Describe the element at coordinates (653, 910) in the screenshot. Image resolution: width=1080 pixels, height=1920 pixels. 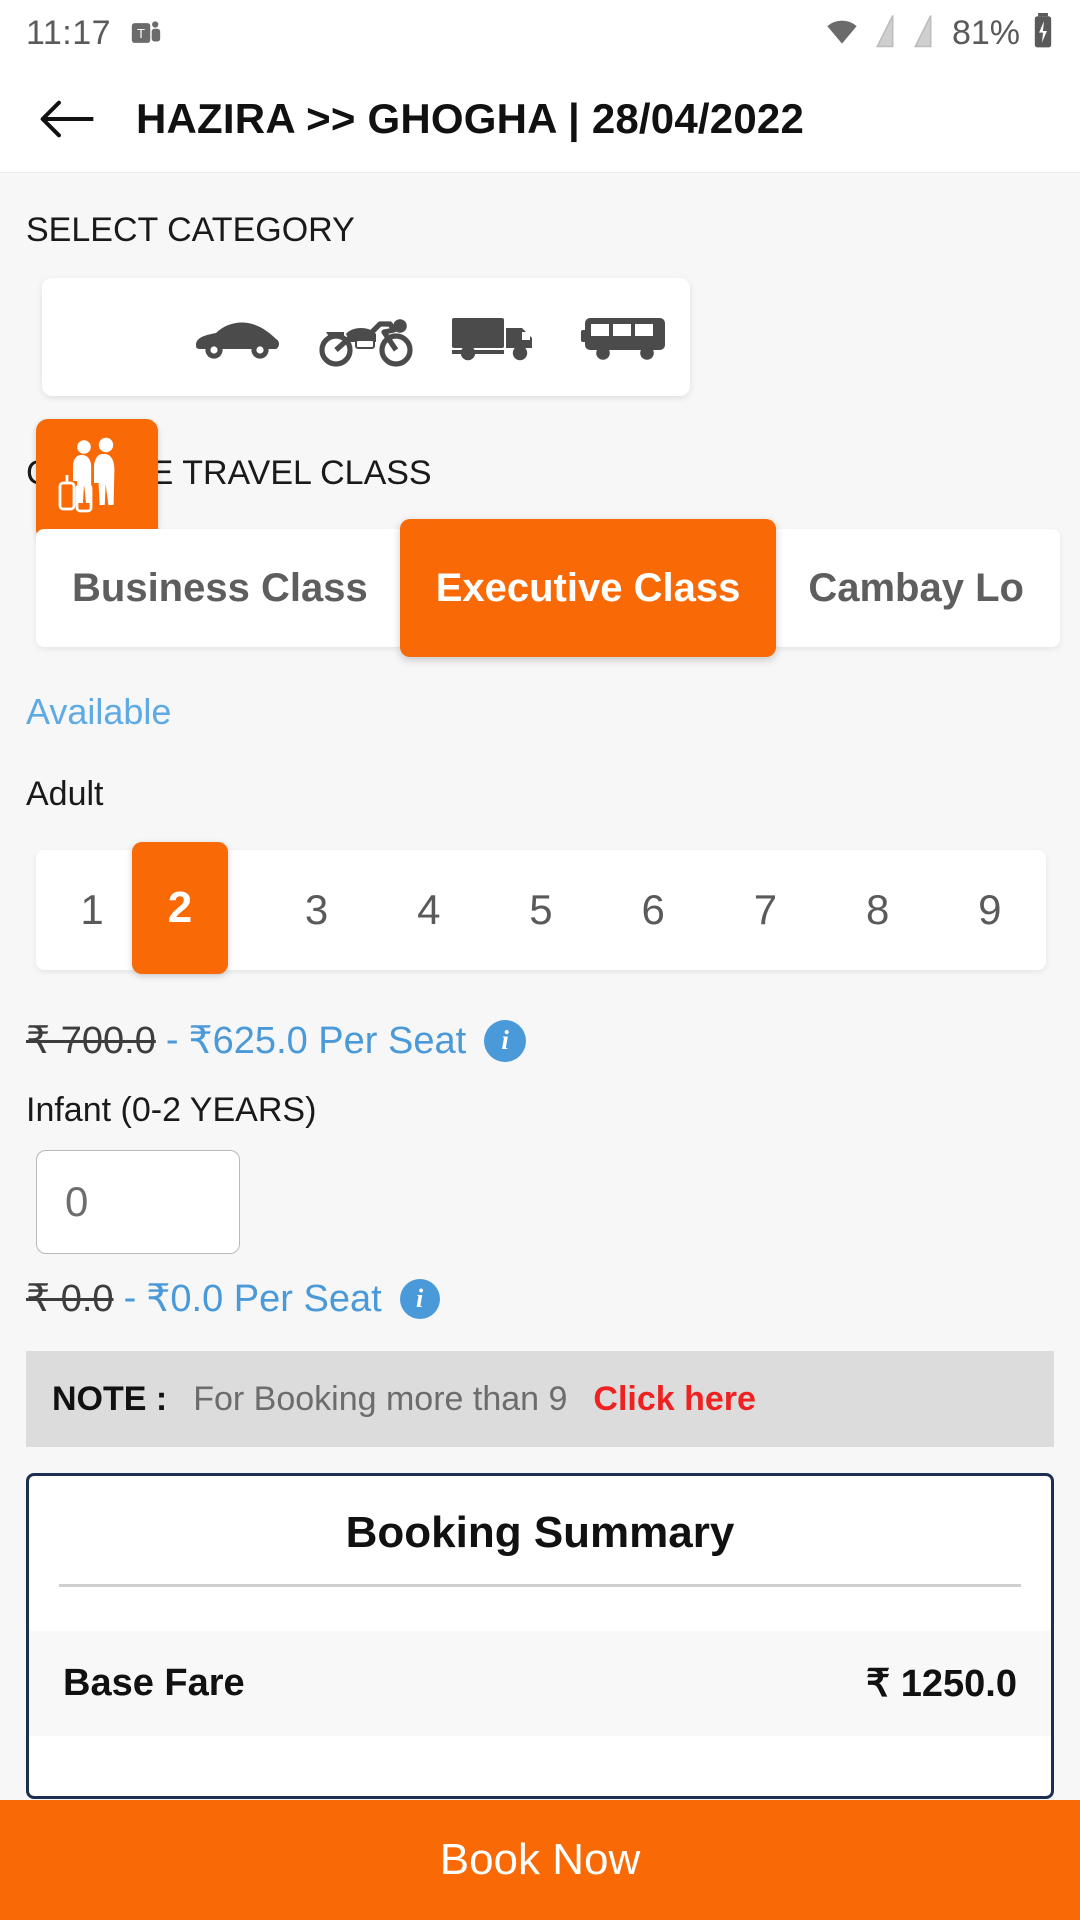
I see `adult-count-6: 6` at that location.